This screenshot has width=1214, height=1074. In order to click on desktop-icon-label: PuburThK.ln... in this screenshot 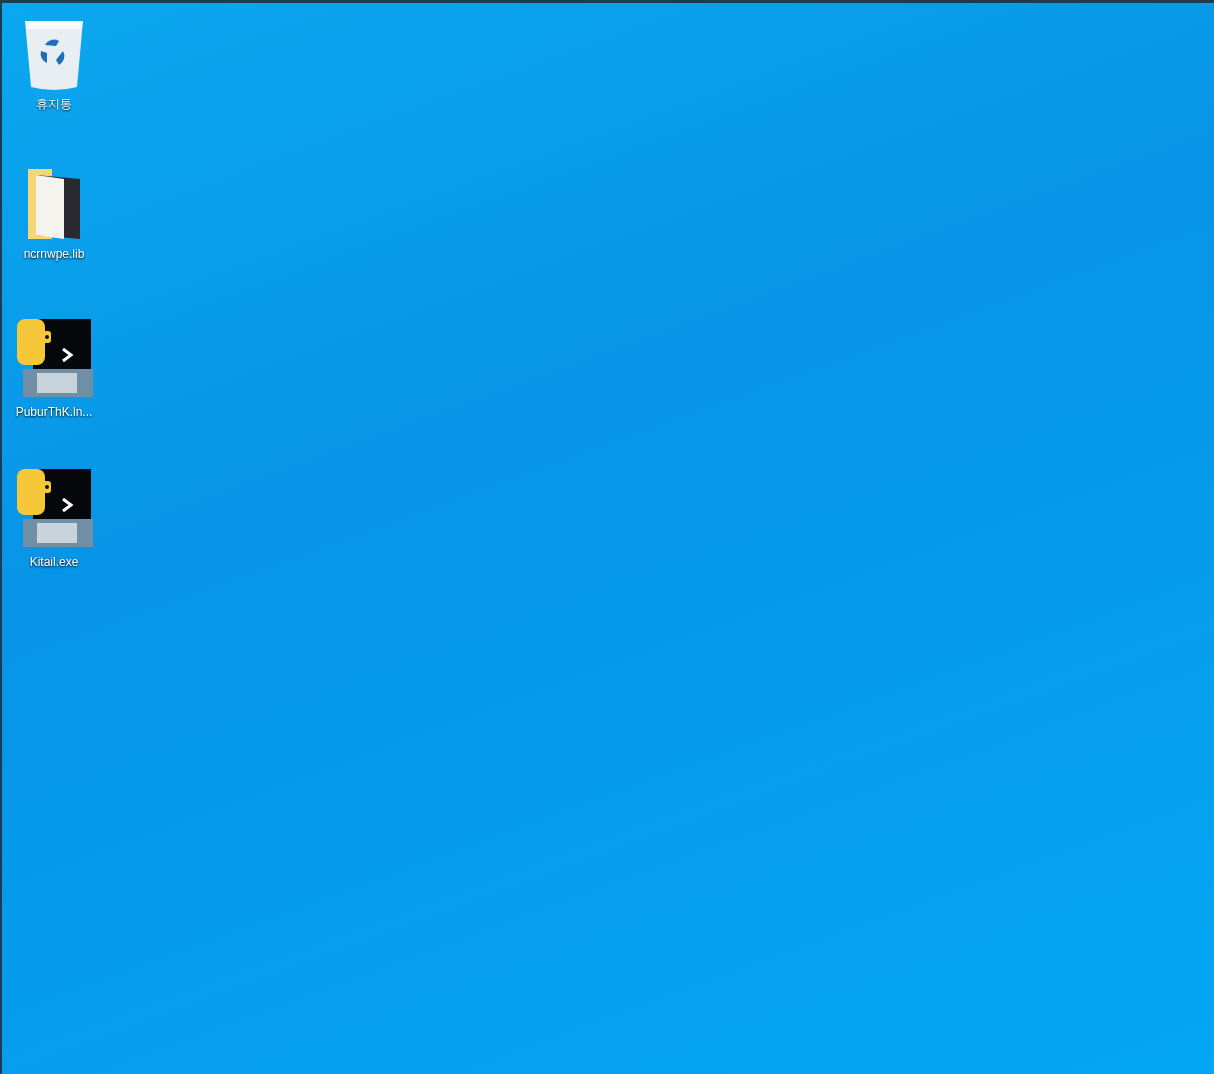, I will do `click(54, 412)`.